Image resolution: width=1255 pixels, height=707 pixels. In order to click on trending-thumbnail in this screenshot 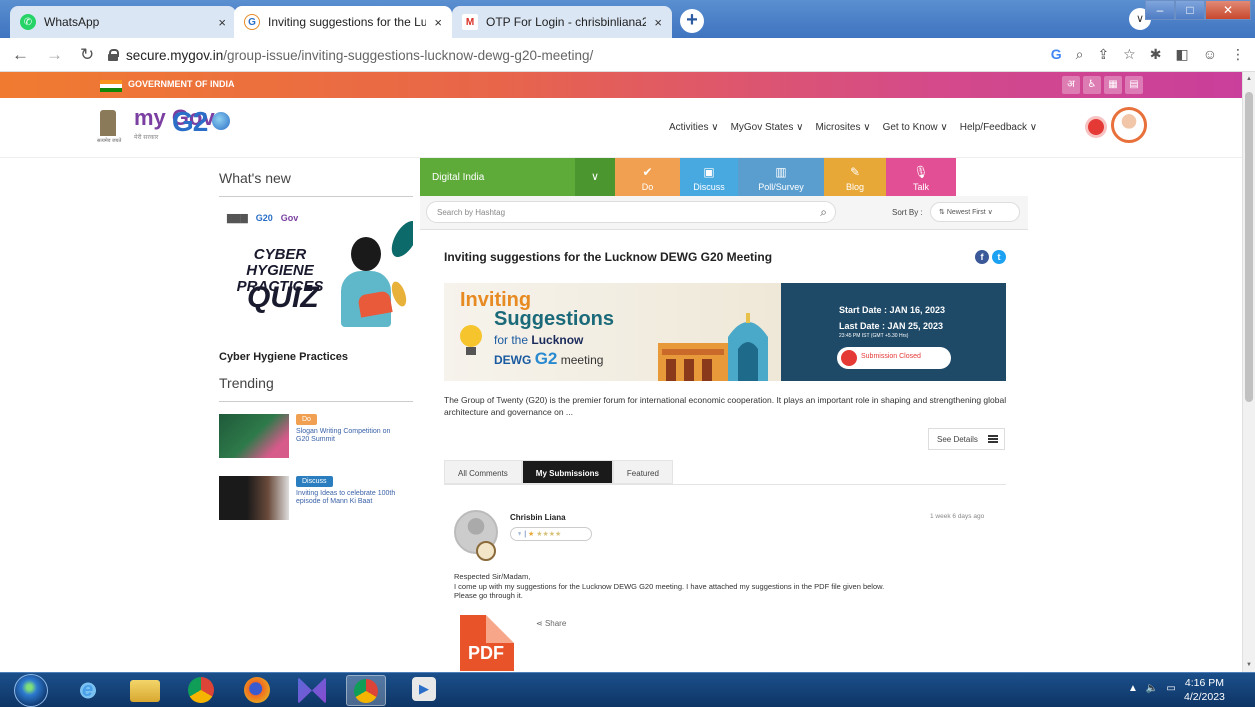, I will do `click(254, 436)`.